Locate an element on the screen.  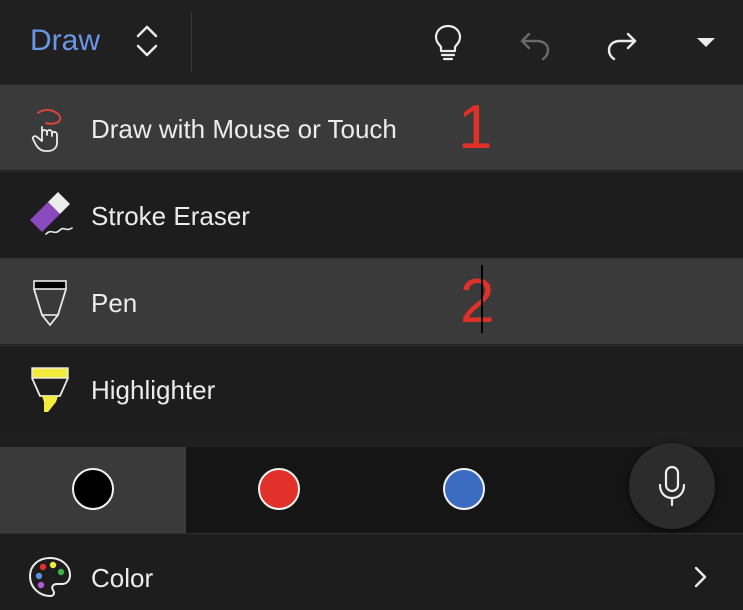
stroke-eraser-icon is located at coordinates (50, 216).